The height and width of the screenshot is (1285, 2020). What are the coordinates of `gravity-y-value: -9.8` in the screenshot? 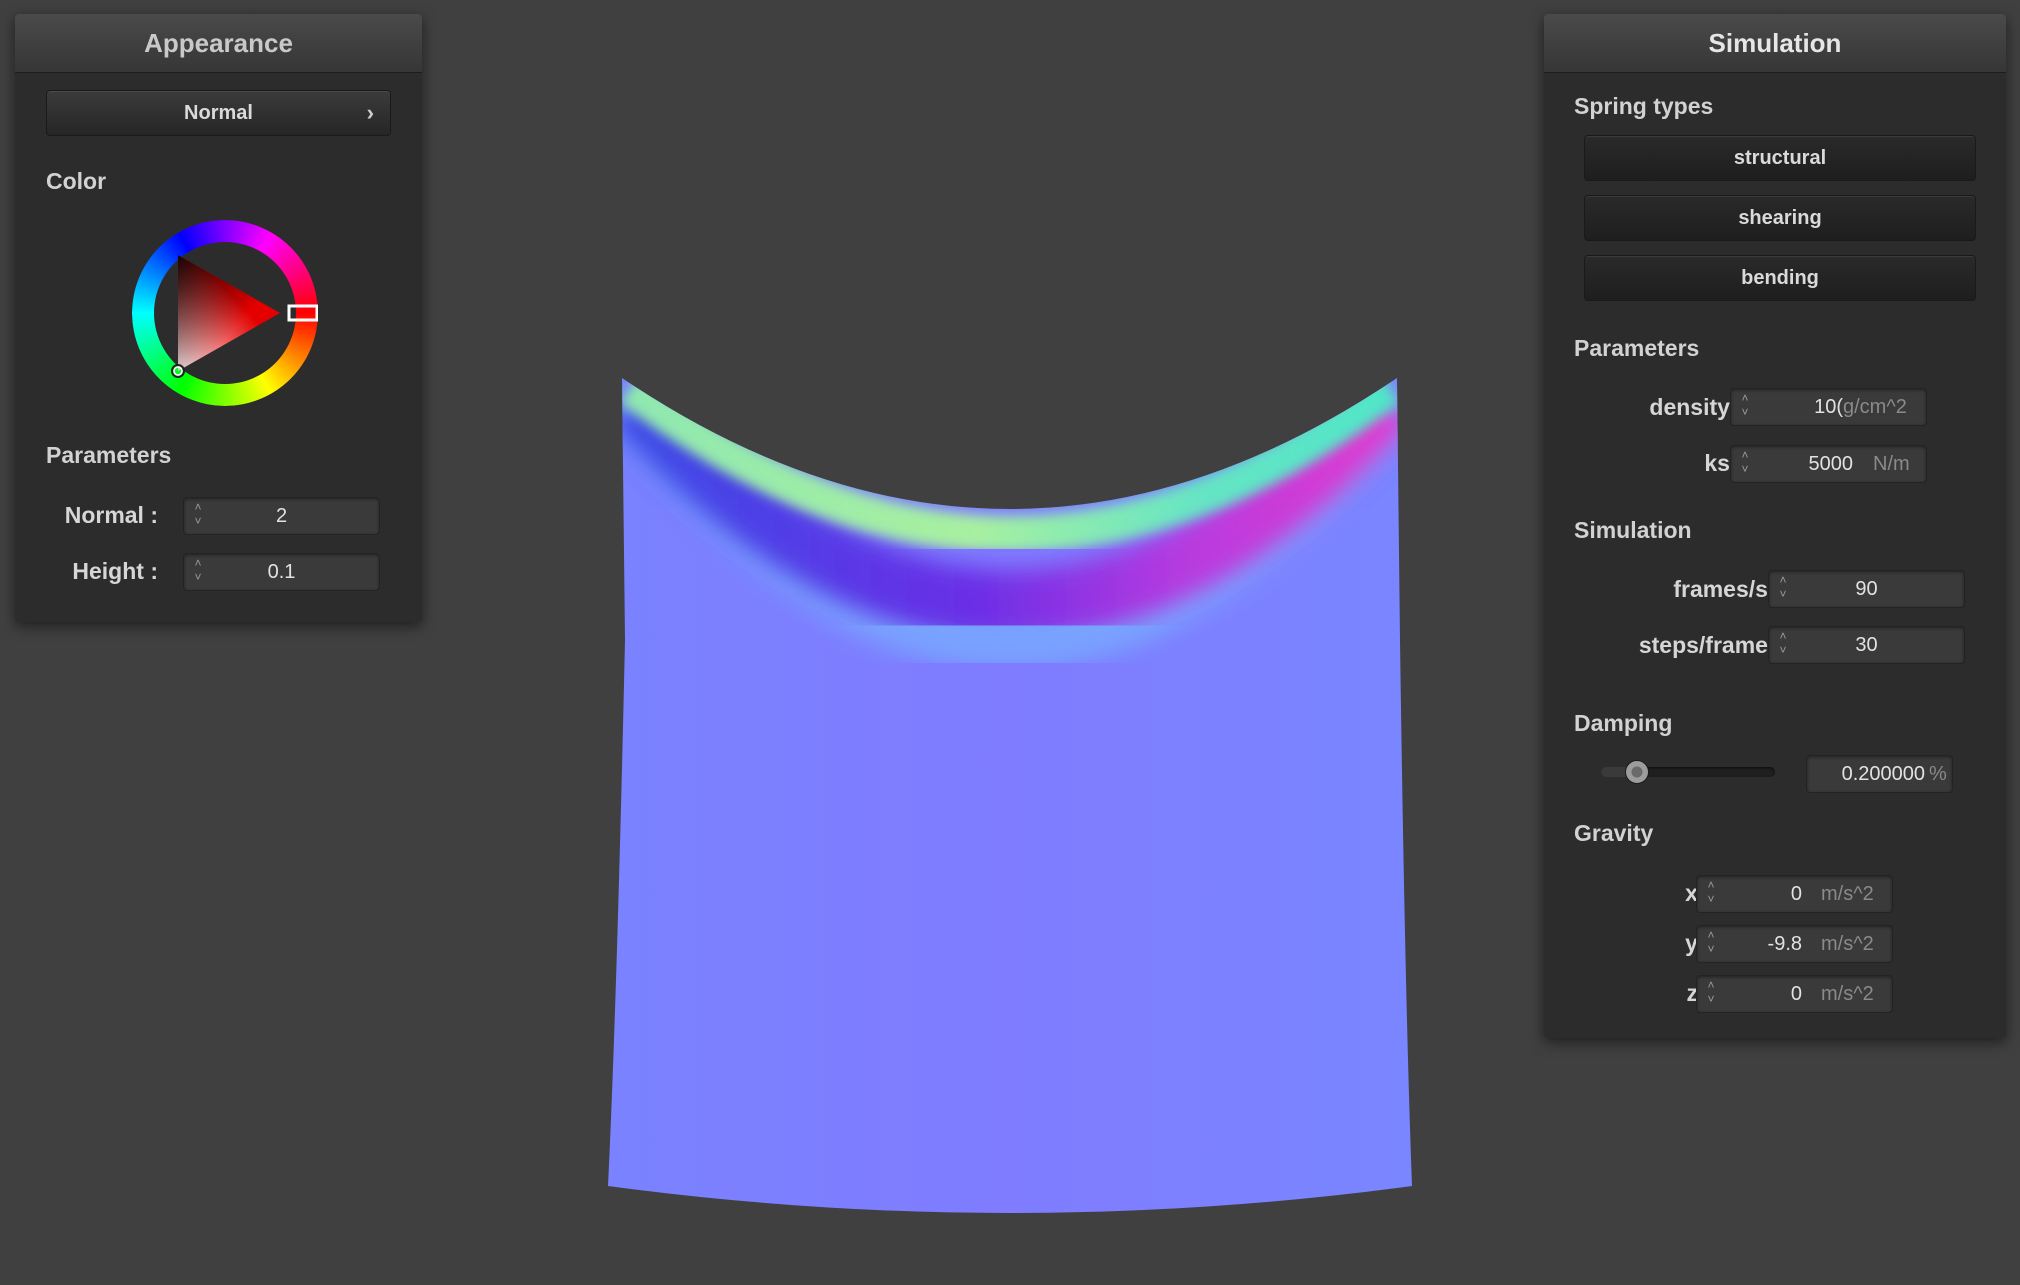 It's located at (1784, 944).